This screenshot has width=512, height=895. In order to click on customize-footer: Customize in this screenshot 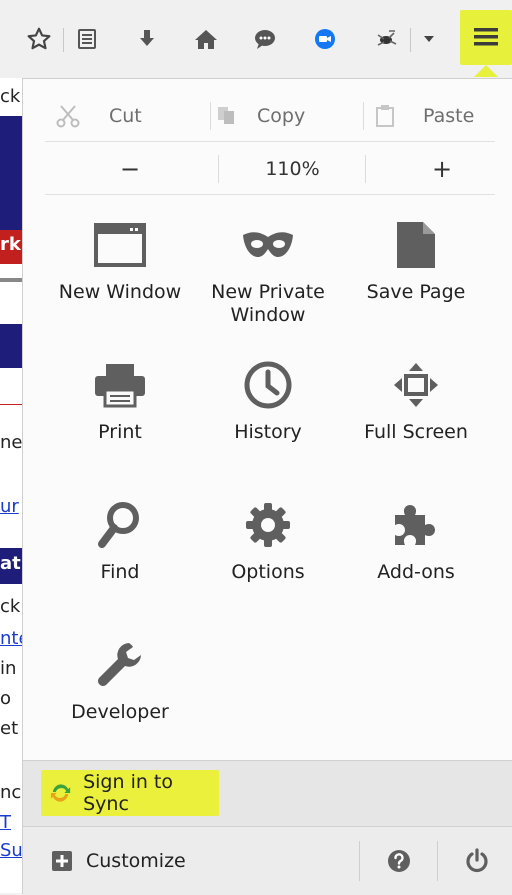, I will do `click(267, 860)`.